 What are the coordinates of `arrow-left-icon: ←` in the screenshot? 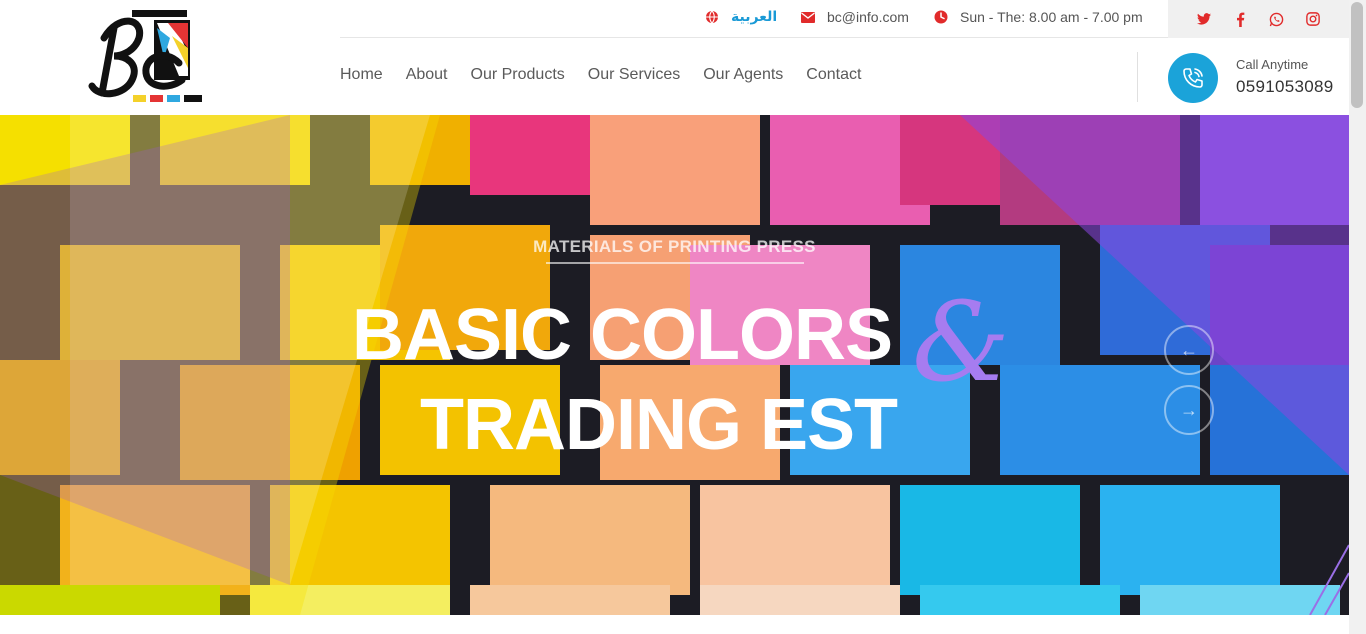 It's located at (1189, 349).